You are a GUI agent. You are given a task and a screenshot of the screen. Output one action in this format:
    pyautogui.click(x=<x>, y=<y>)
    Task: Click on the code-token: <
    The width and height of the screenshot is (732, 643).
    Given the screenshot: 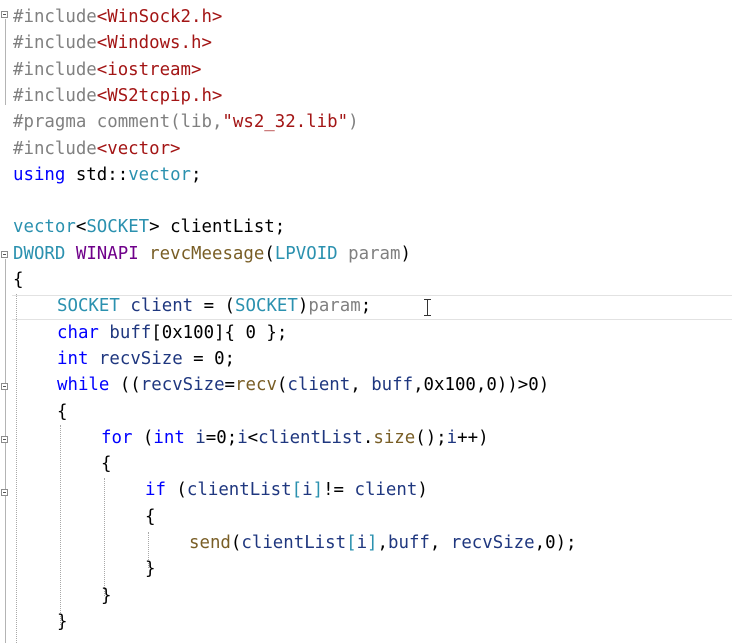 What is the action you would take?
    pyautogui.click(x=81, y=227)
    